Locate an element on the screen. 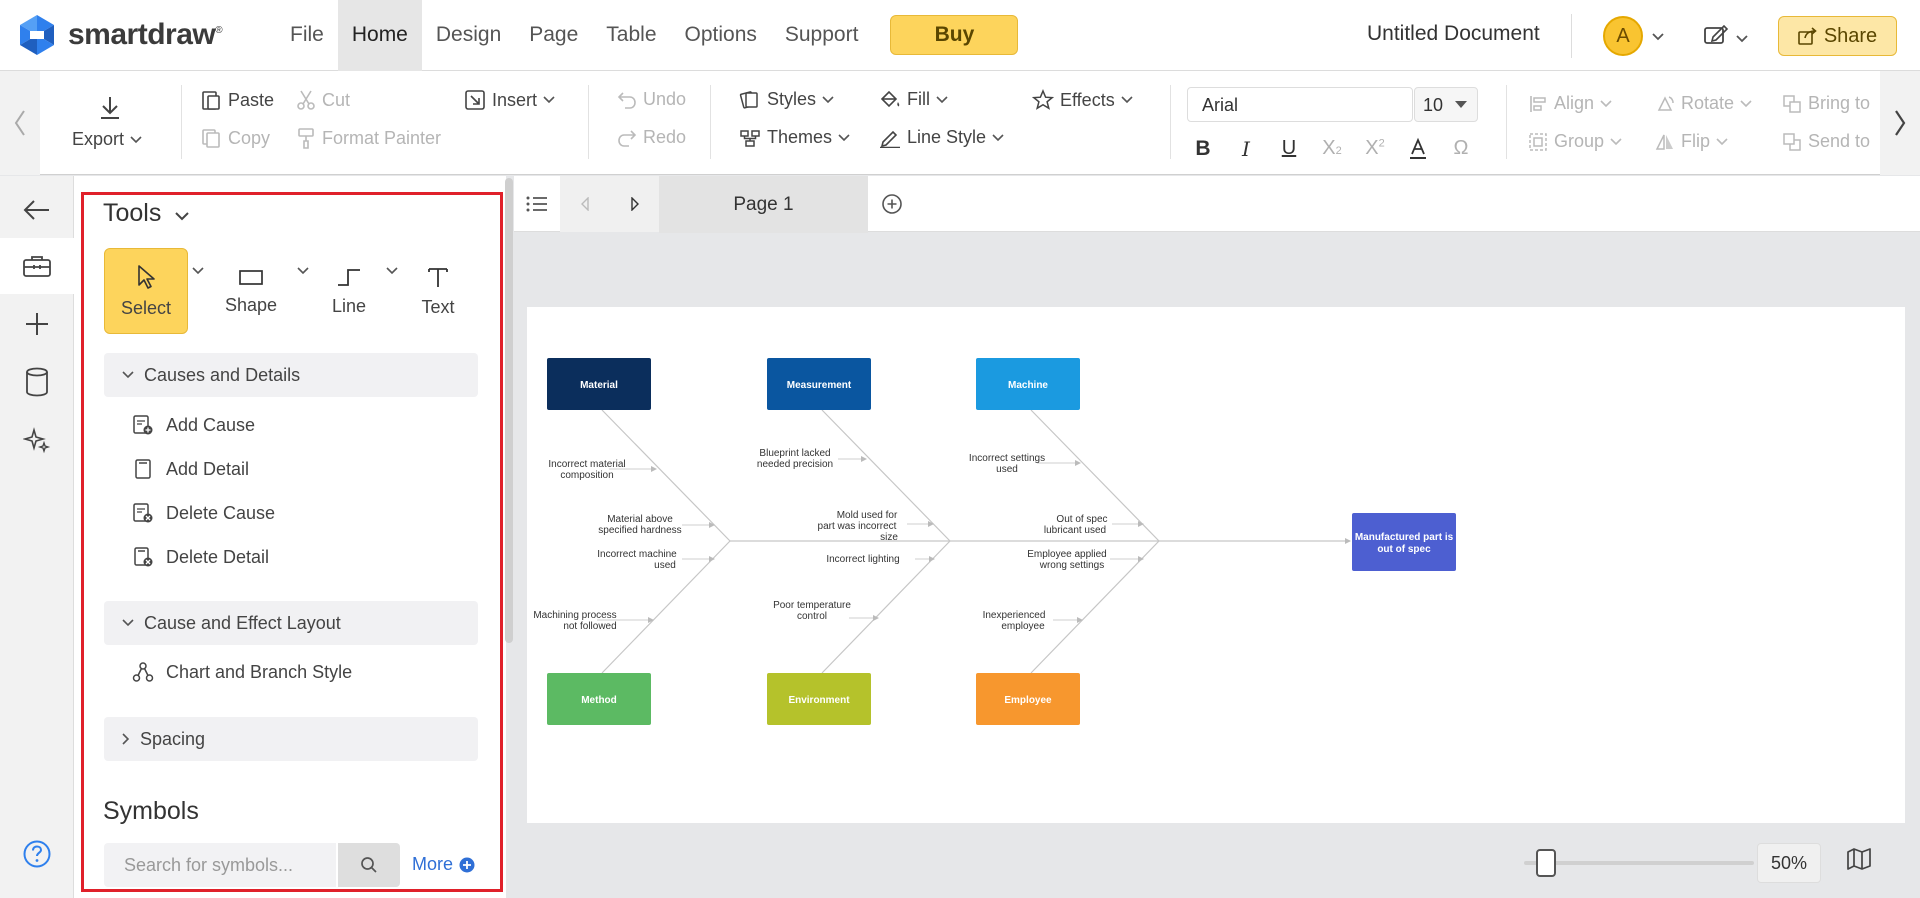 The width and height of the screenshot is (1920, 898). subscript-icon: X2 is located at coordinates (1332, 148).